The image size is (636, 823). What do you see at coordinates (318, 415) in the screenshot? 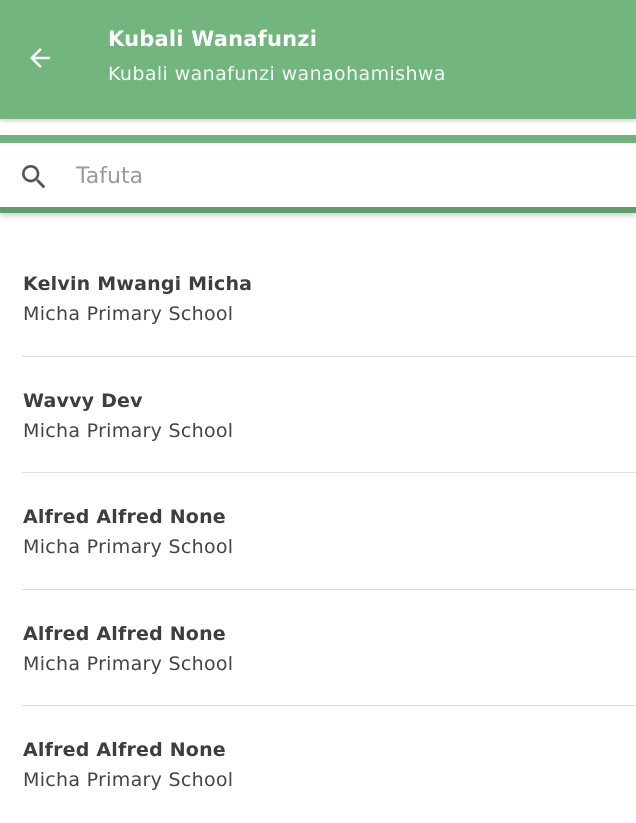
I see `list-item: Wavvy Dev Micha Primary School` at bounding box center [318, 415].